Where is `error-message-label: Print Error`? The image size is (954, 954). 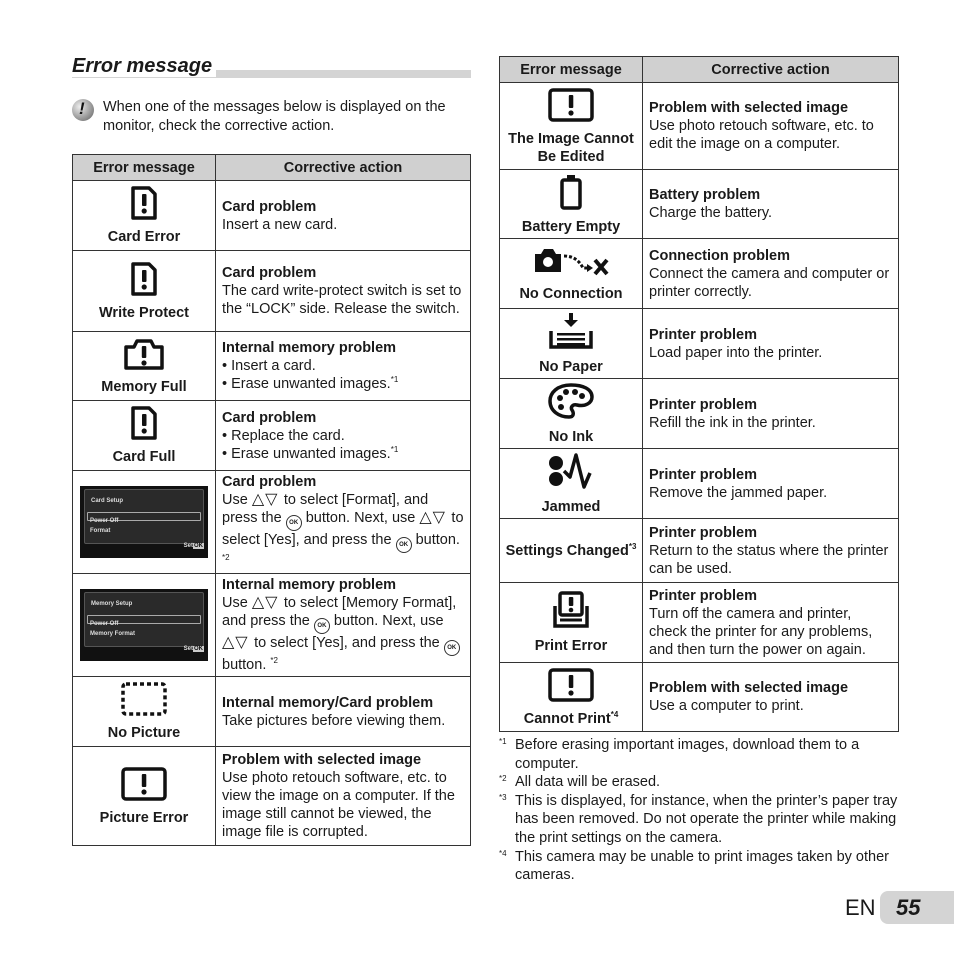 error-message-label: Print Error is located at coordinates (571, 646).